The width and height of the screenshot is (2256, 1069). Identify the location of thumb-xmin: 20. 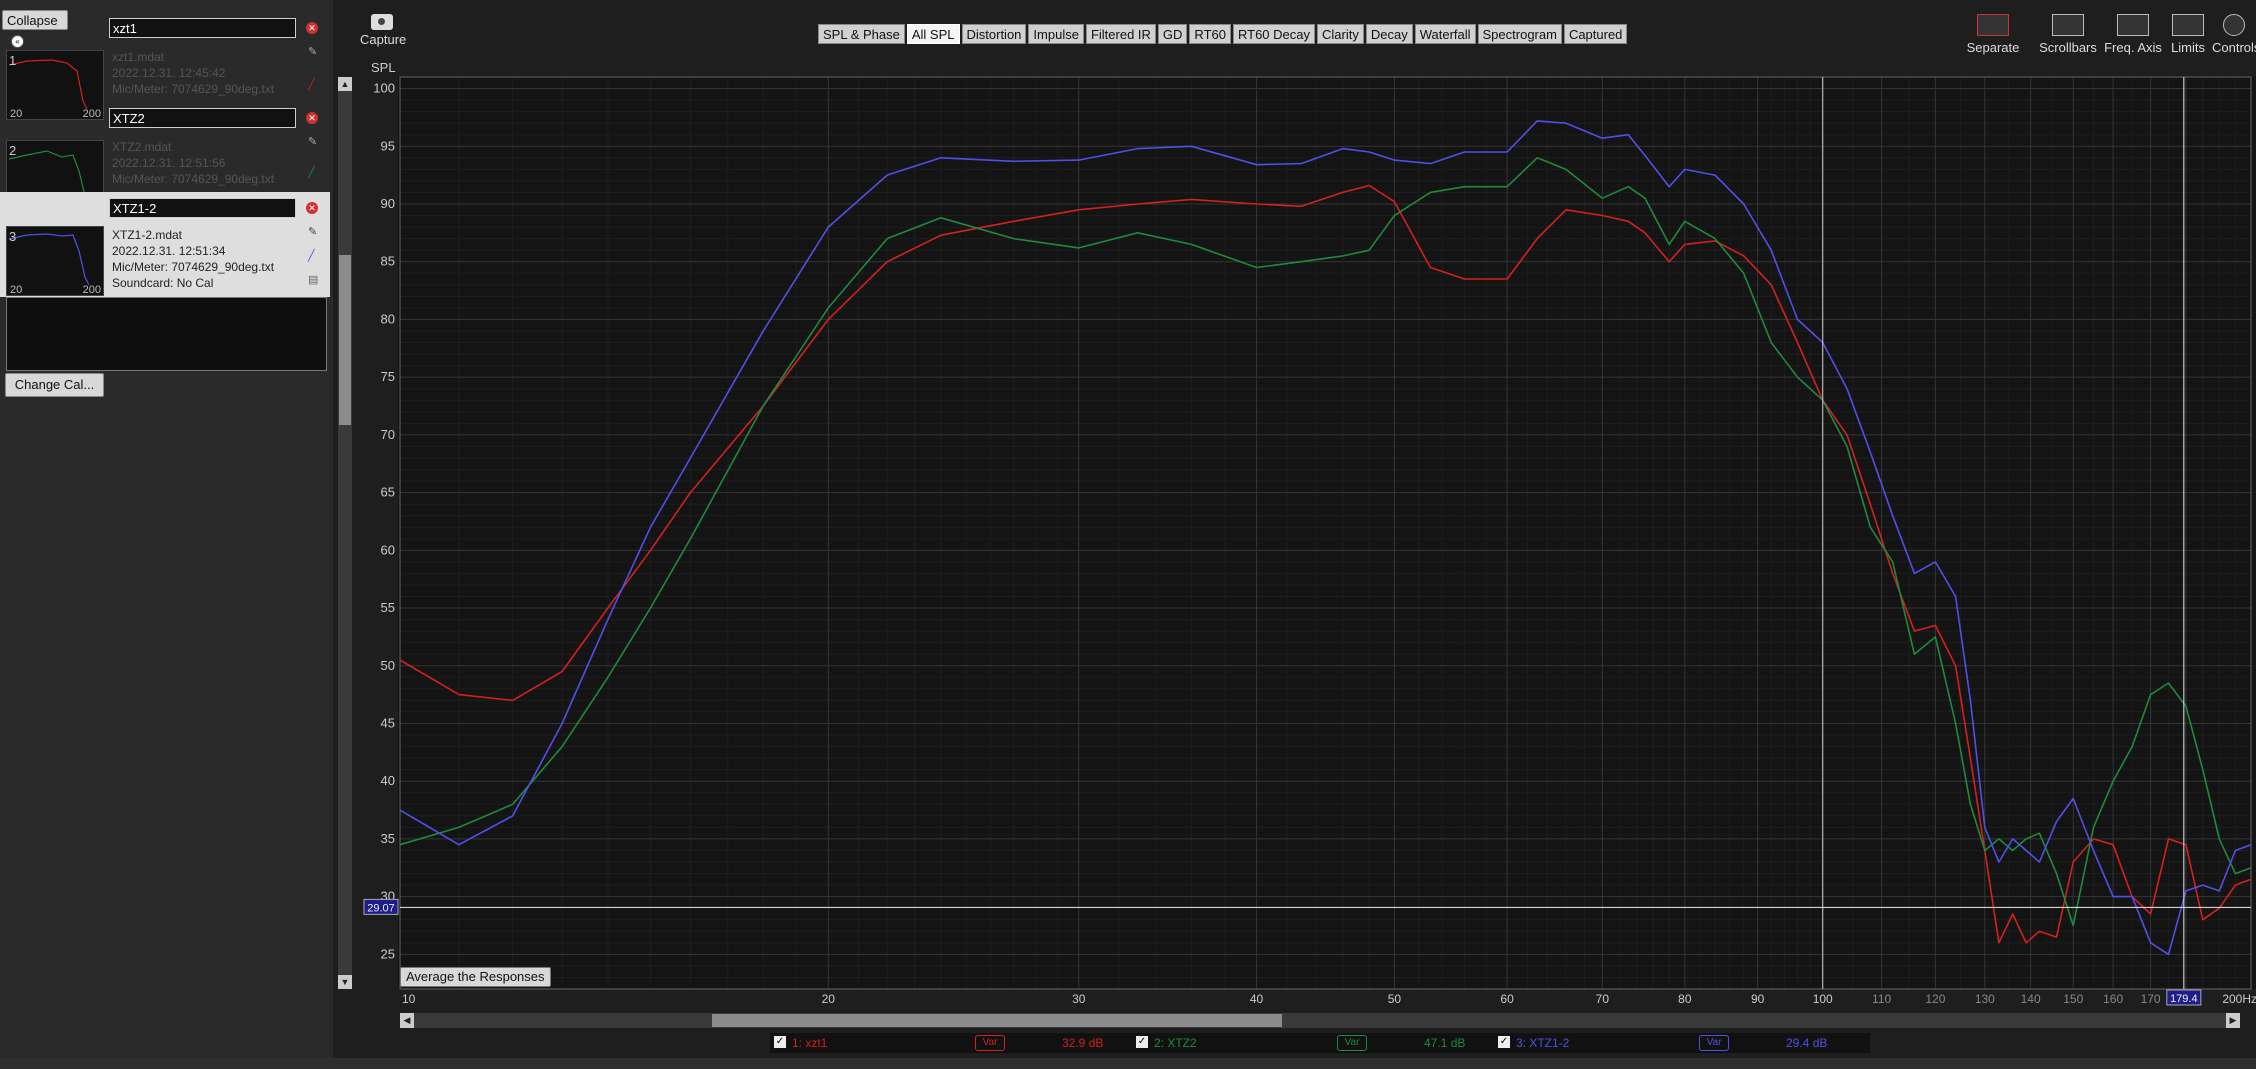
(16, 290).